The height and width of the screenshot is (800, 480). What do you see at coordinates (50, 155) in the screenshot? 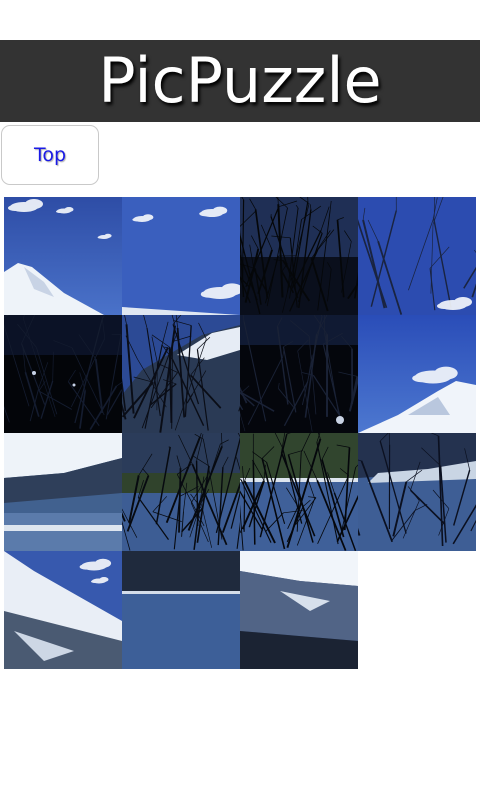
I see `top-button: Top` at bounding box center [50, 155].